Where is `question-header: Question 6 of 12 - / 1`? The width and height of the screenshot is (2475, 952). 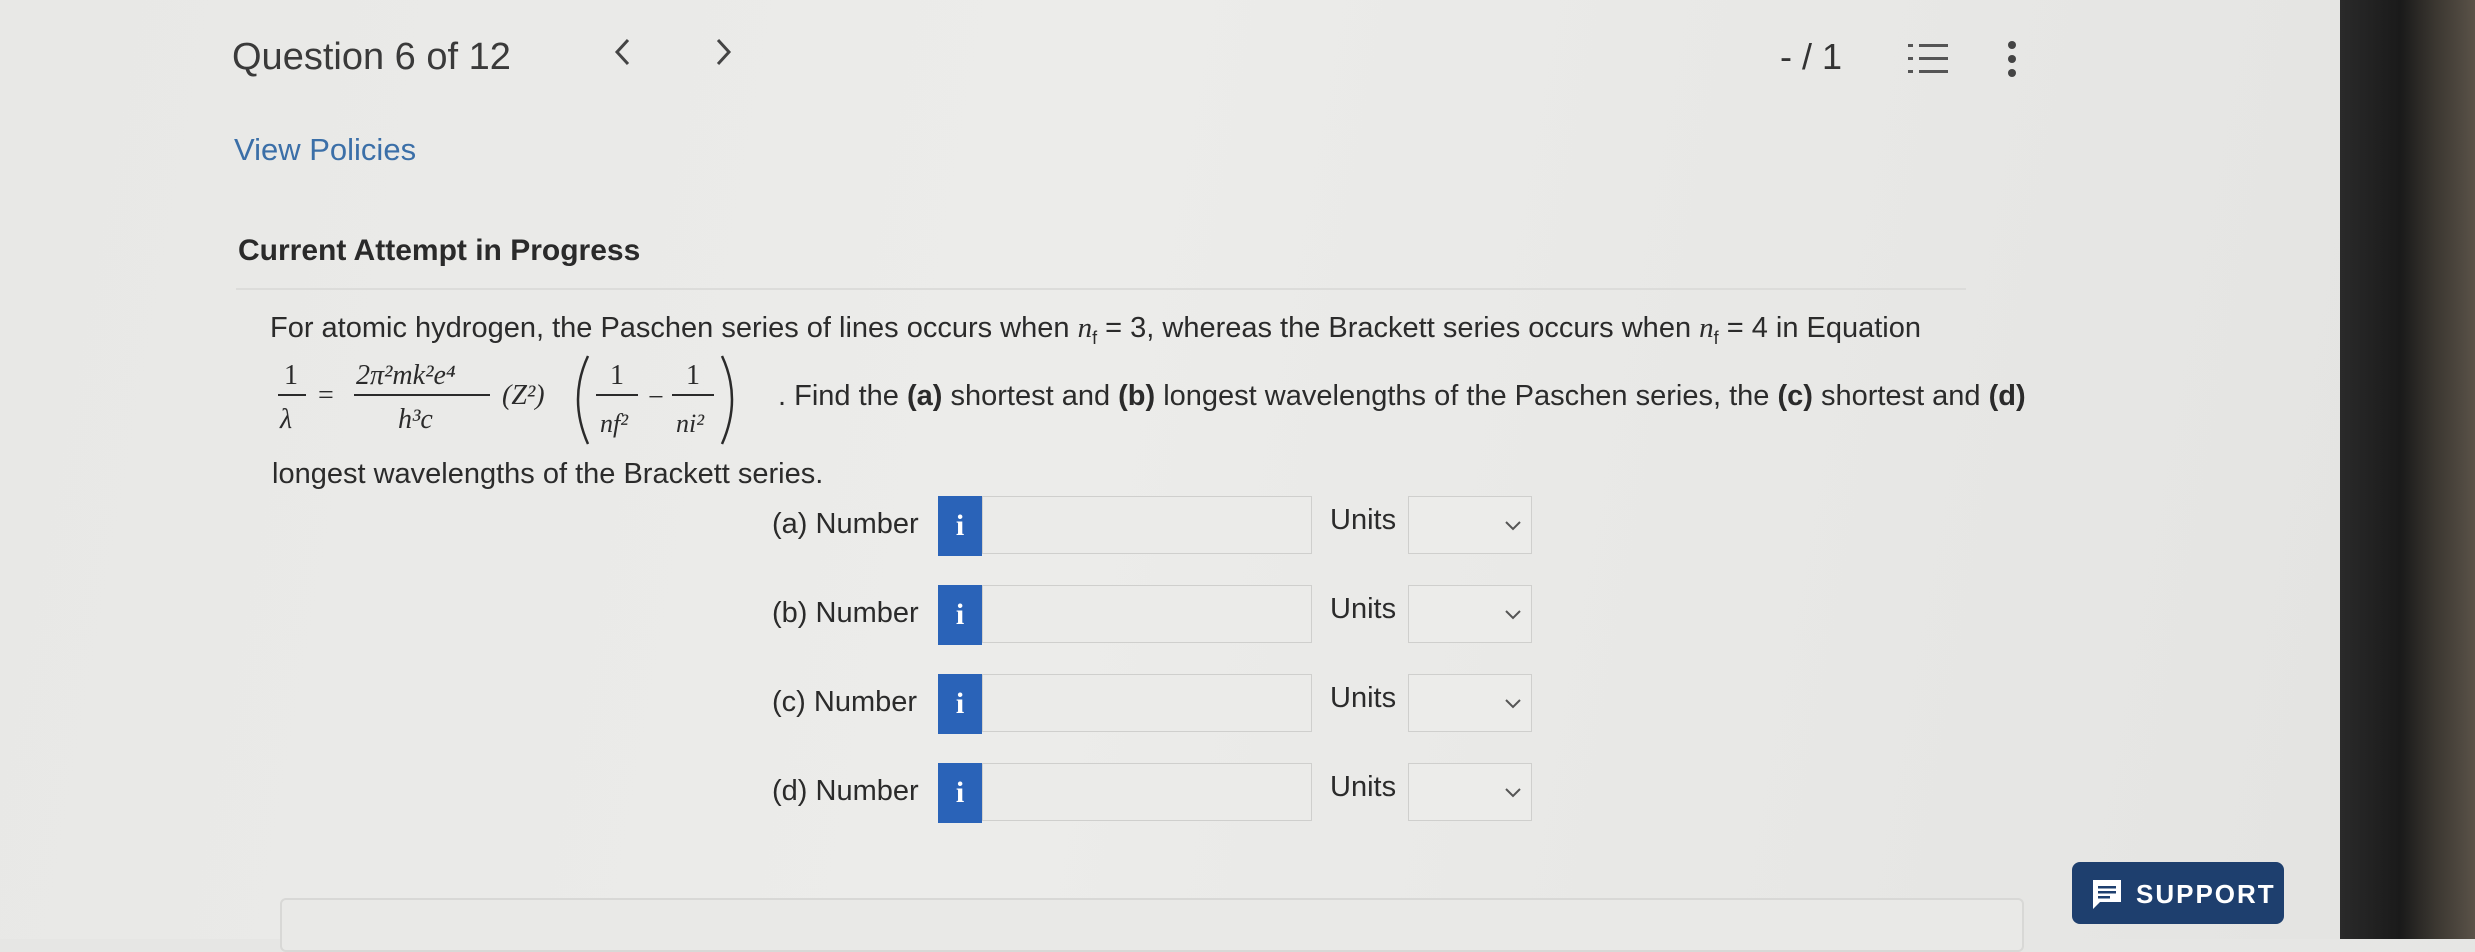
question-header: Question 6 of 12 - / 1 is located at coordinates (1170, 60).